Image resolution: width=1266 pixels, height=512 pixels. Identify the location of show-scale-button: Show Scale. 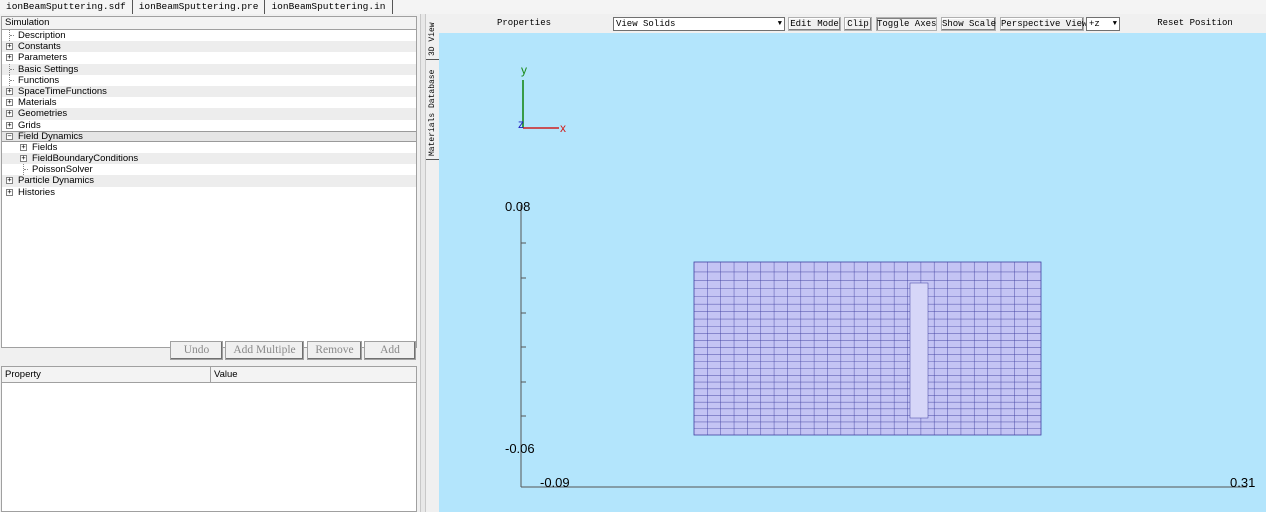
(968, 24).